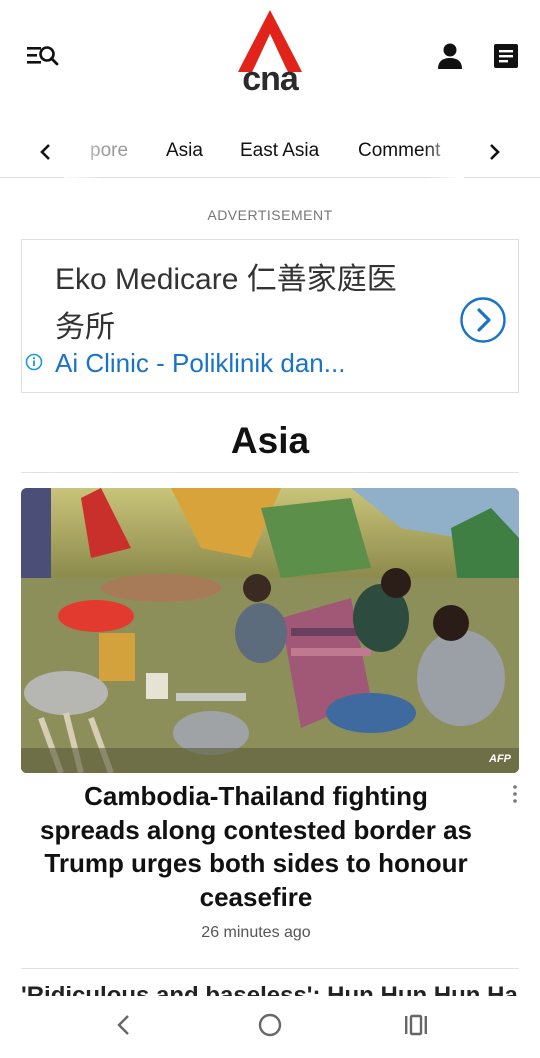 The image size is (540, 1058). I want to click on chevron-left-icon, so click(46, 152).